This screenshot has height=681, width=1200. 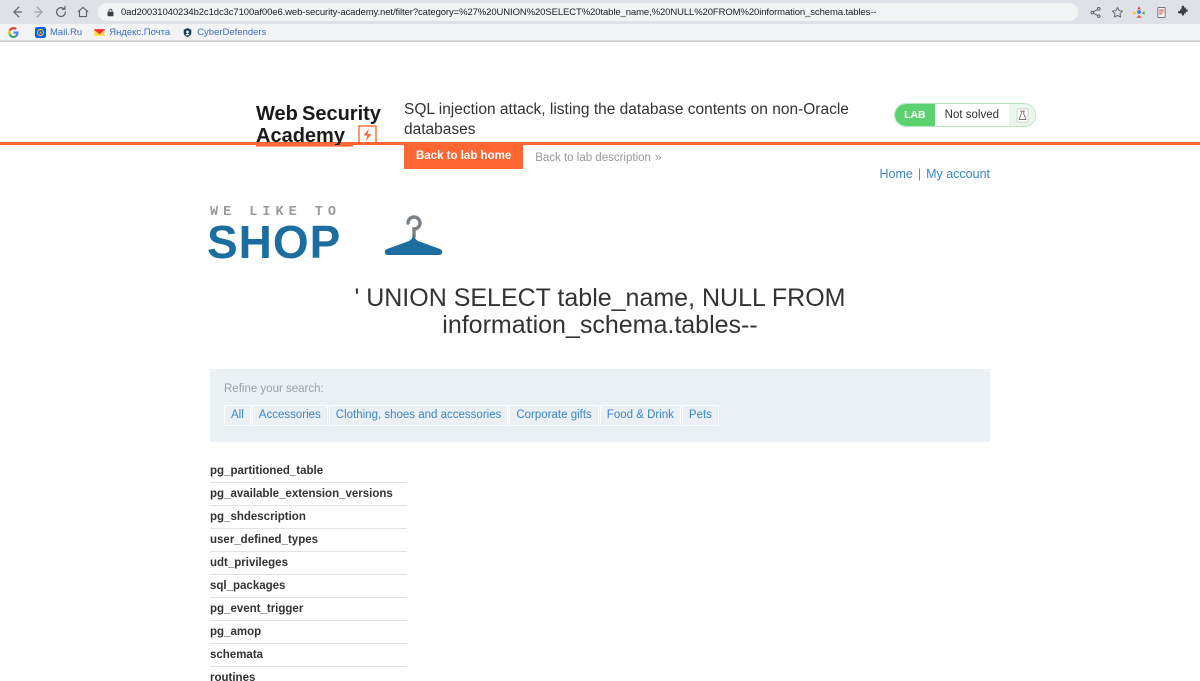 I want to click on filter-link-all: All, so click(x=237, y=415).